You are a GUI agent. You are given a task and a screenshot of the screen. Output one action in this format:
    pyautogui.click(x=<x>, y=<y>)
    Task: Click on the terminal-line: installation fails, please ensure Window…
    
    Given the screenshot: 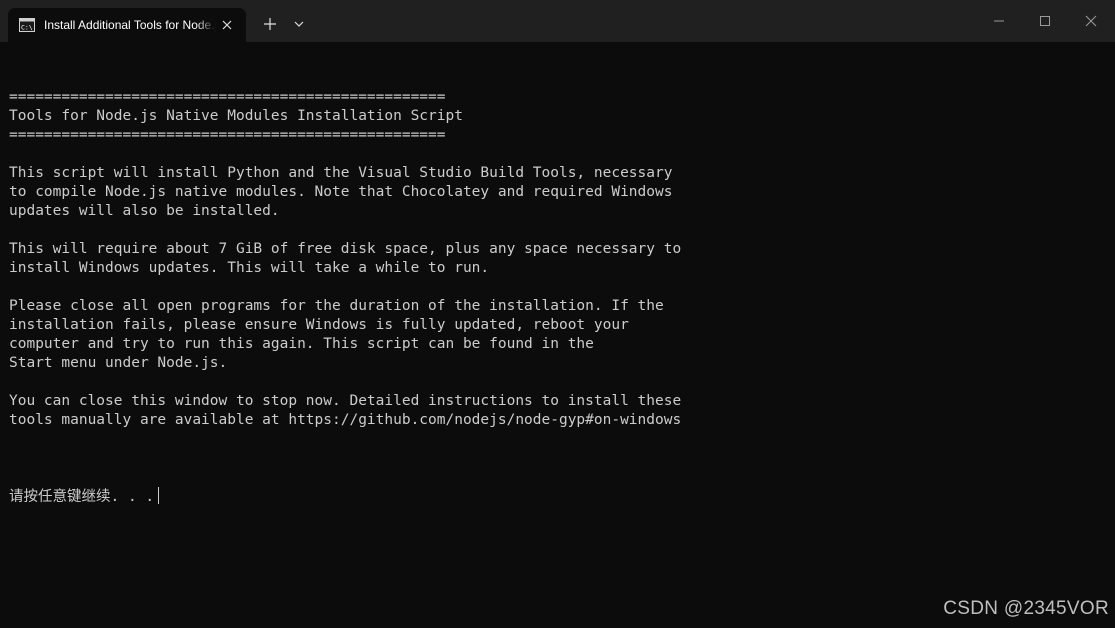 What is the action you would take?
    pyautogui.click(x=319, y=325)
    